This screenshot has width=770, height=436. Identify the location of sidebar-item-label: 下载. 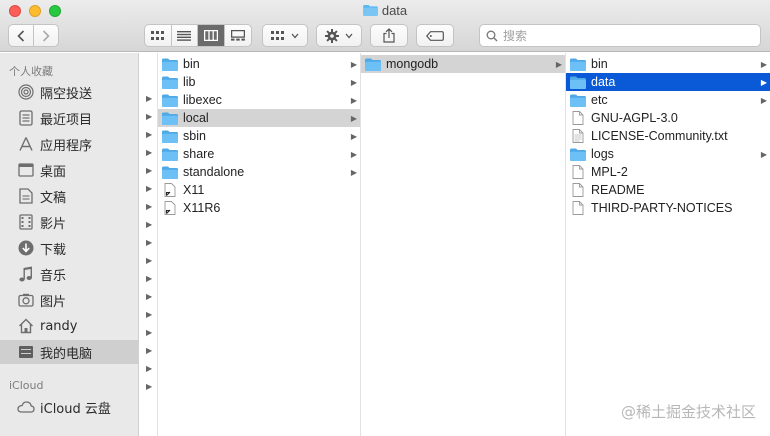
(53, 250).